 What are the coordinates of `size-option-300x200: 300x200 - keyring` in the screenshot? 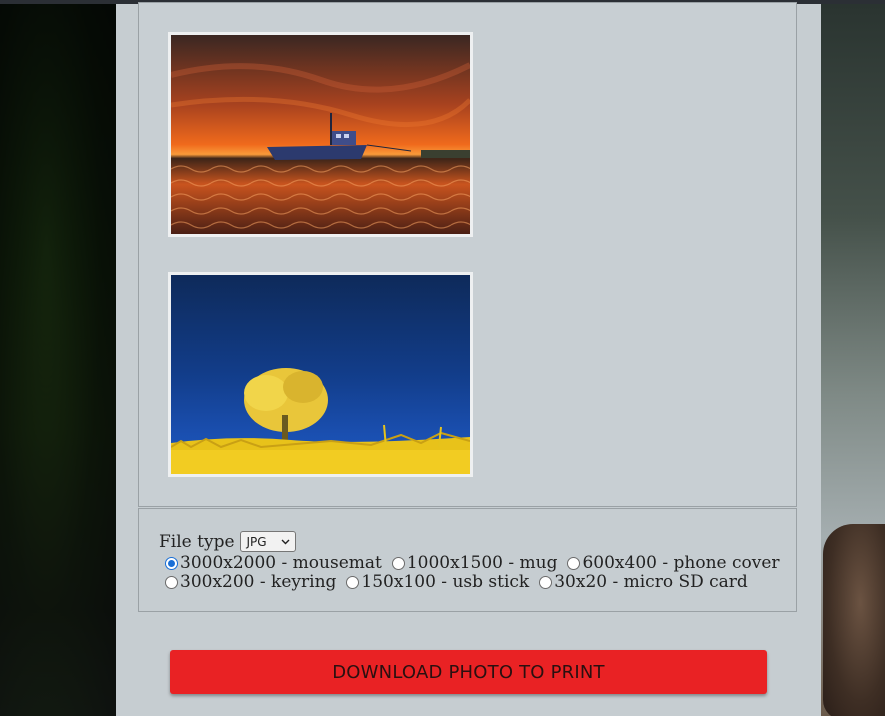 It's located at (250, 582).